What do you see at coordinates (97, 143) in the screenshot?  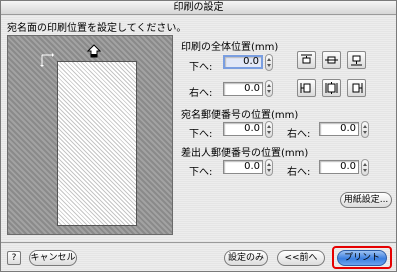 I see `paper-preview` at bounding box center [97, 143].